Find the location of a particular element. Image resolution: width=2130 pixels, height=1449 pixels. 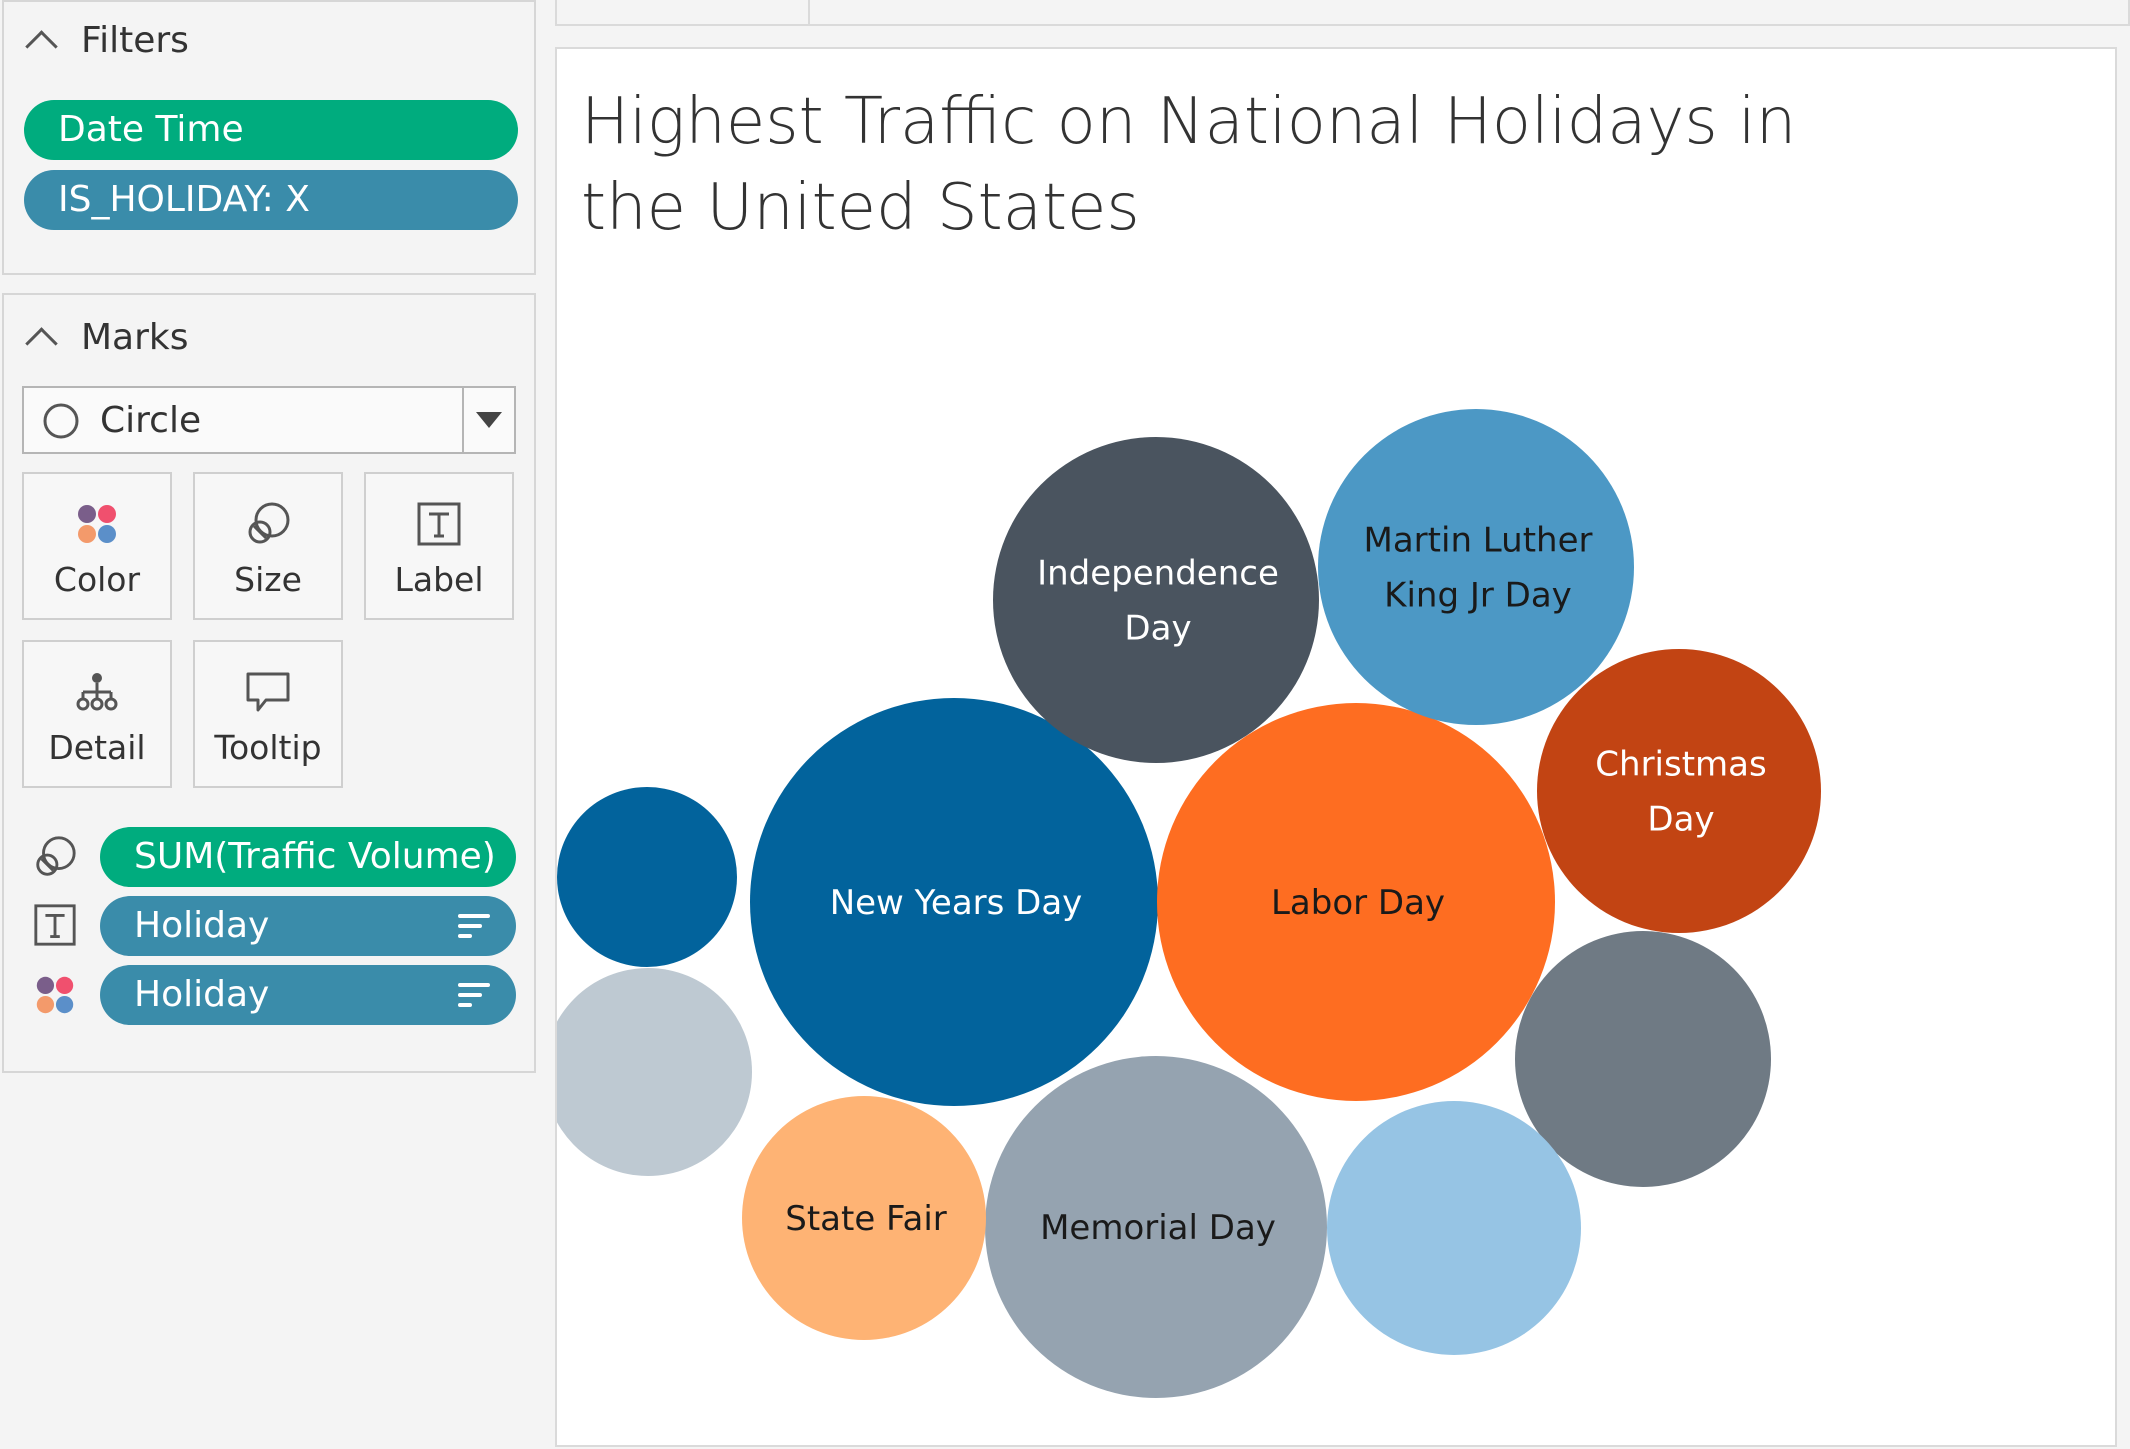

filter-pill-is-holiday: IS_HOLIDAY: X is located at coordinates (271, 200).